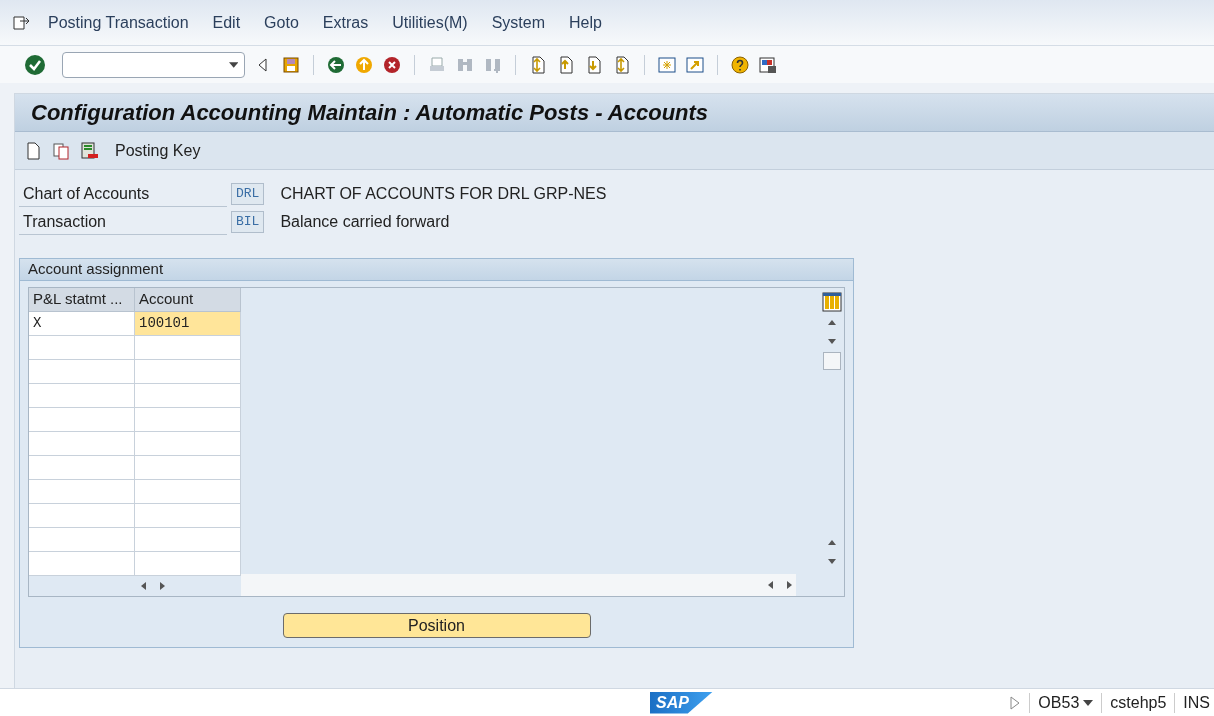 The width and height of the screenshot is (1214, 716). I want to click on table-cell: X, so click(82, 324).